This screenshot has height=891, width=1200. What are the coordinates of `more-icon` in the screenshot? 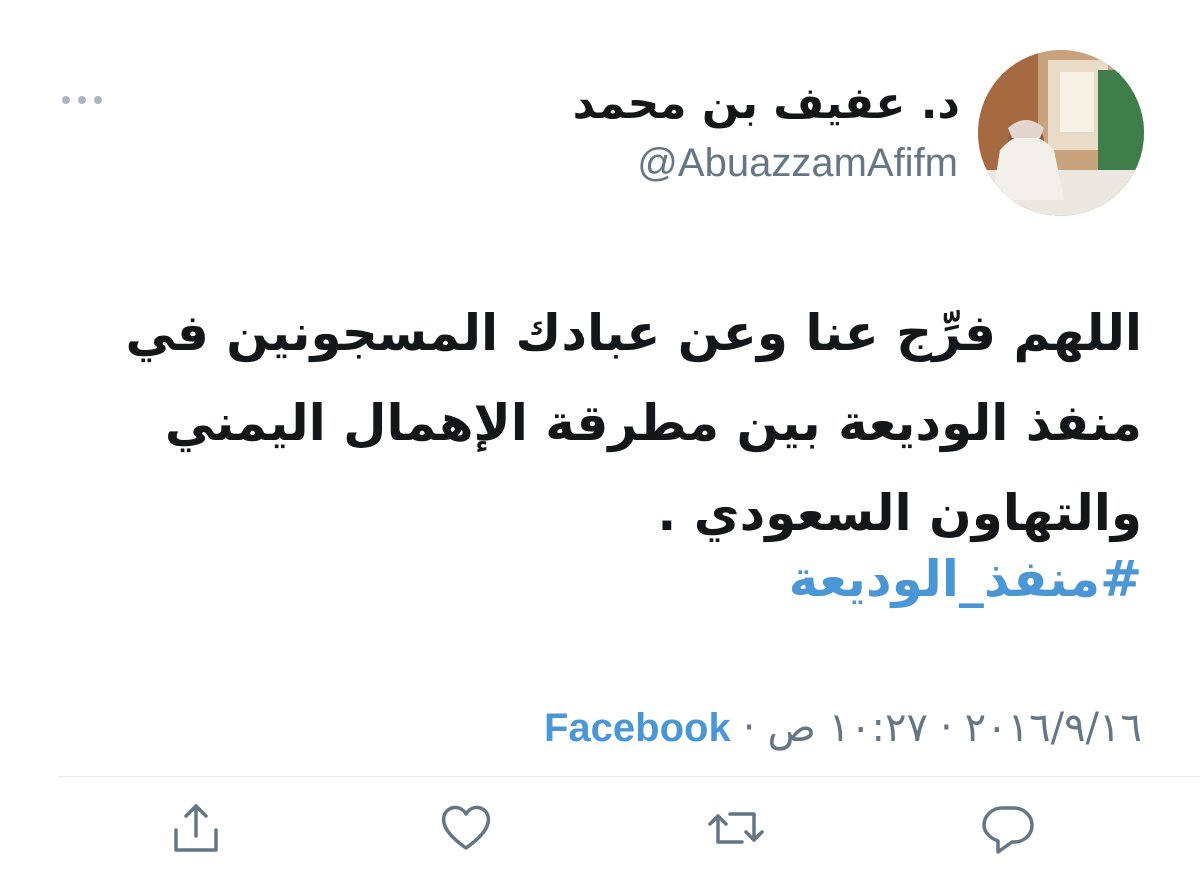 It's located at (82, 100).